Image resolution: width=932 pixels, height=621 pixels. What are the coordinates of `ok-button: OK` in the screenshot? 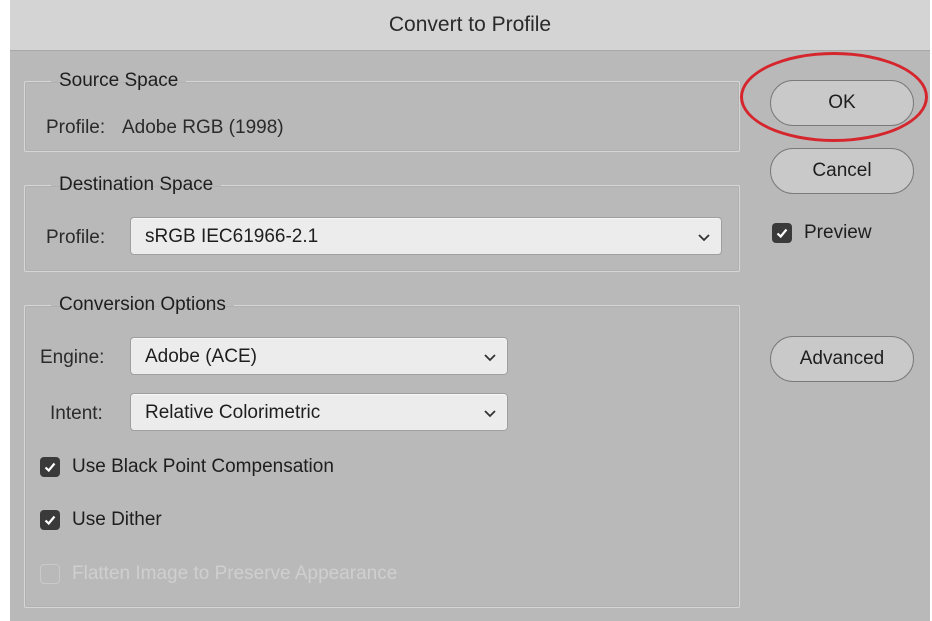 It's located at (842, 103).